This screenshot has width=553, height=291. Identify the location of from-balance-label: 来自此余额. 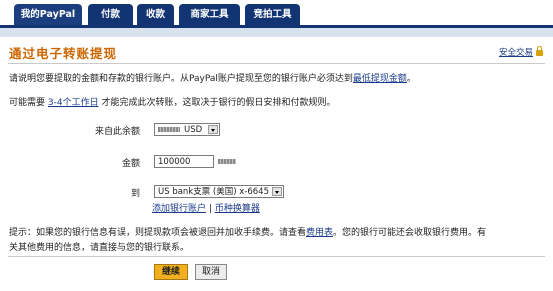
(117, 132).